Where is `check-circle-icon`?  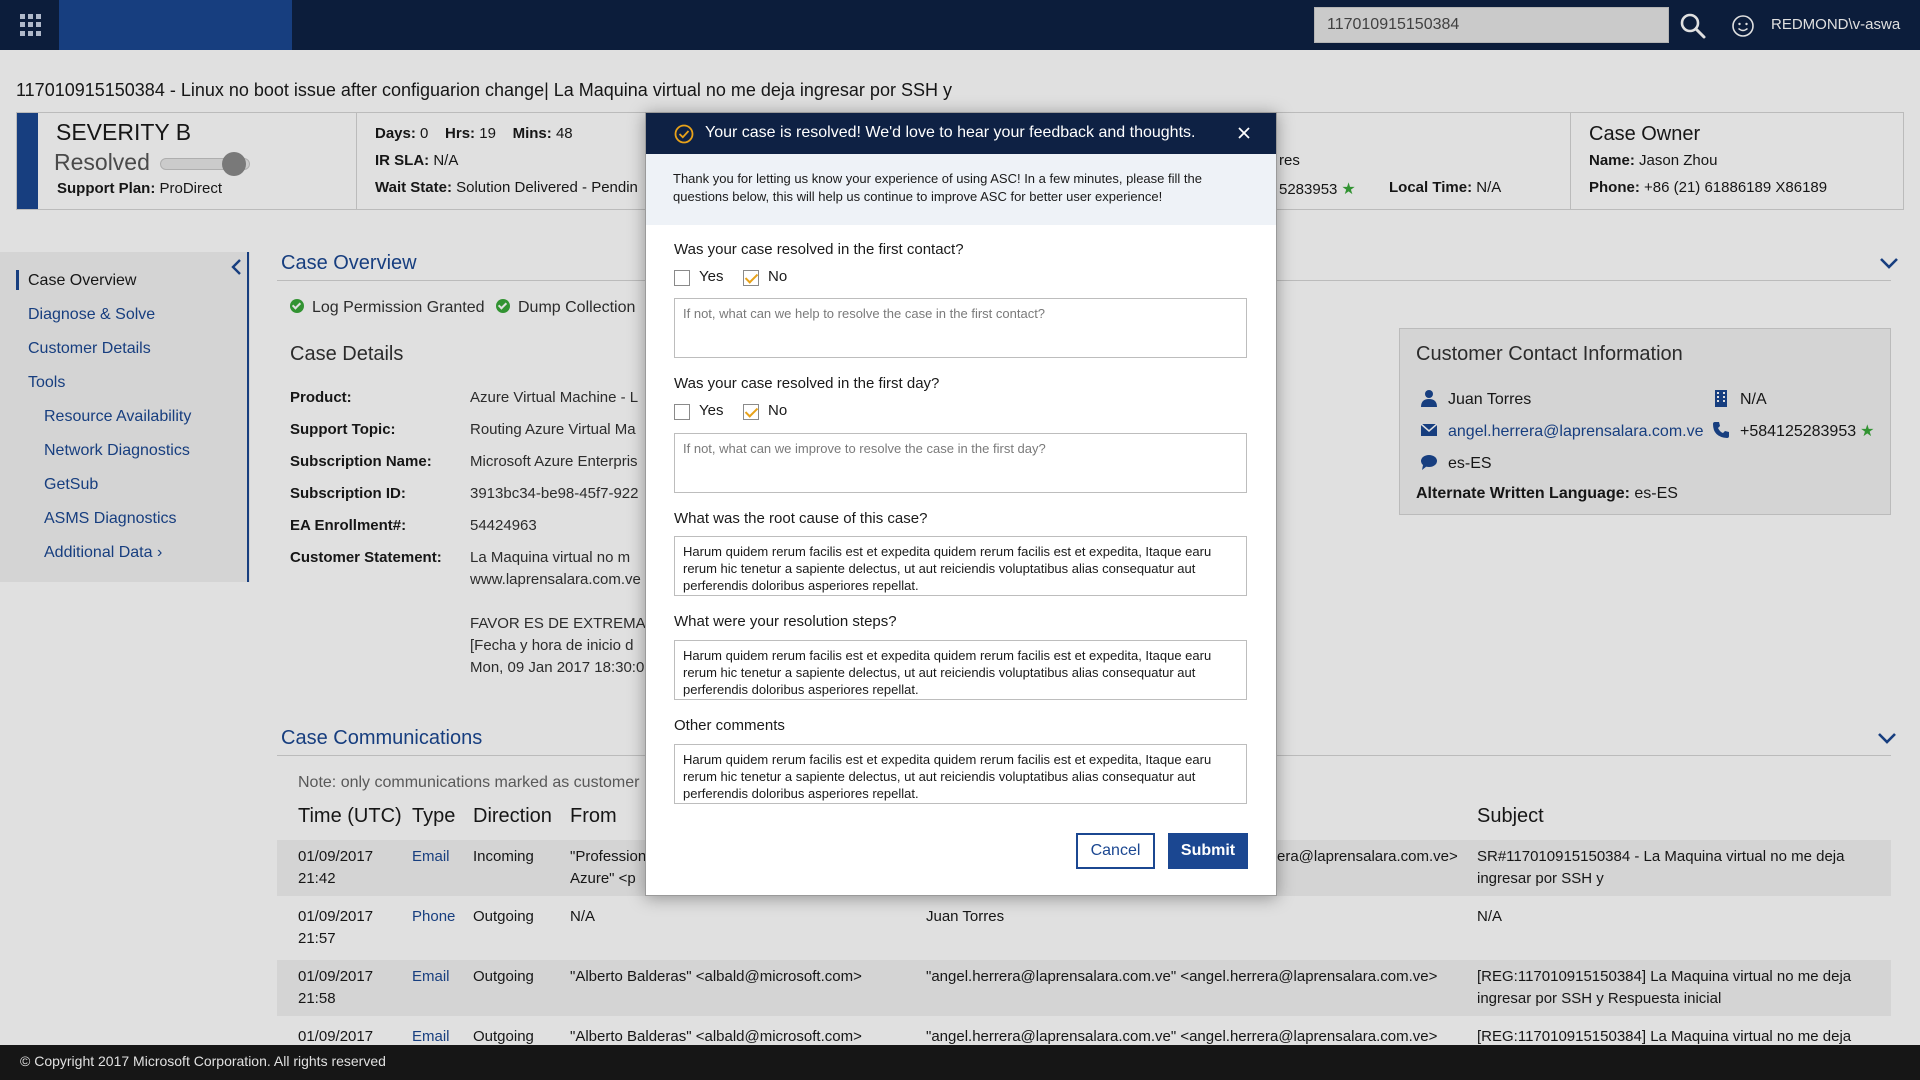 check-circle-icon is located at coordinates (684, 134).